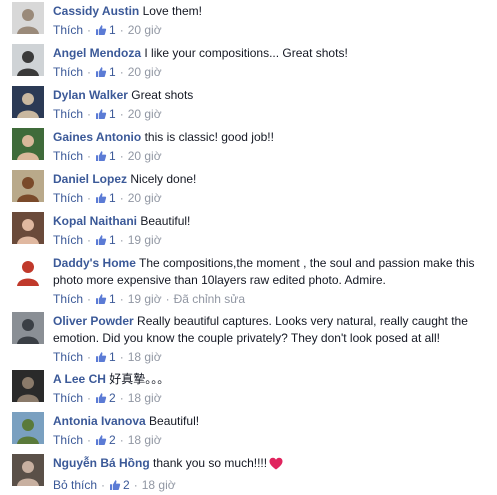  What do you see at coordinates (270, 105) in the screenshot?
I see `comment-body: Dylan Walker Great shots Thích · 1 · 20 giờ` at bounding box center [270, 105].